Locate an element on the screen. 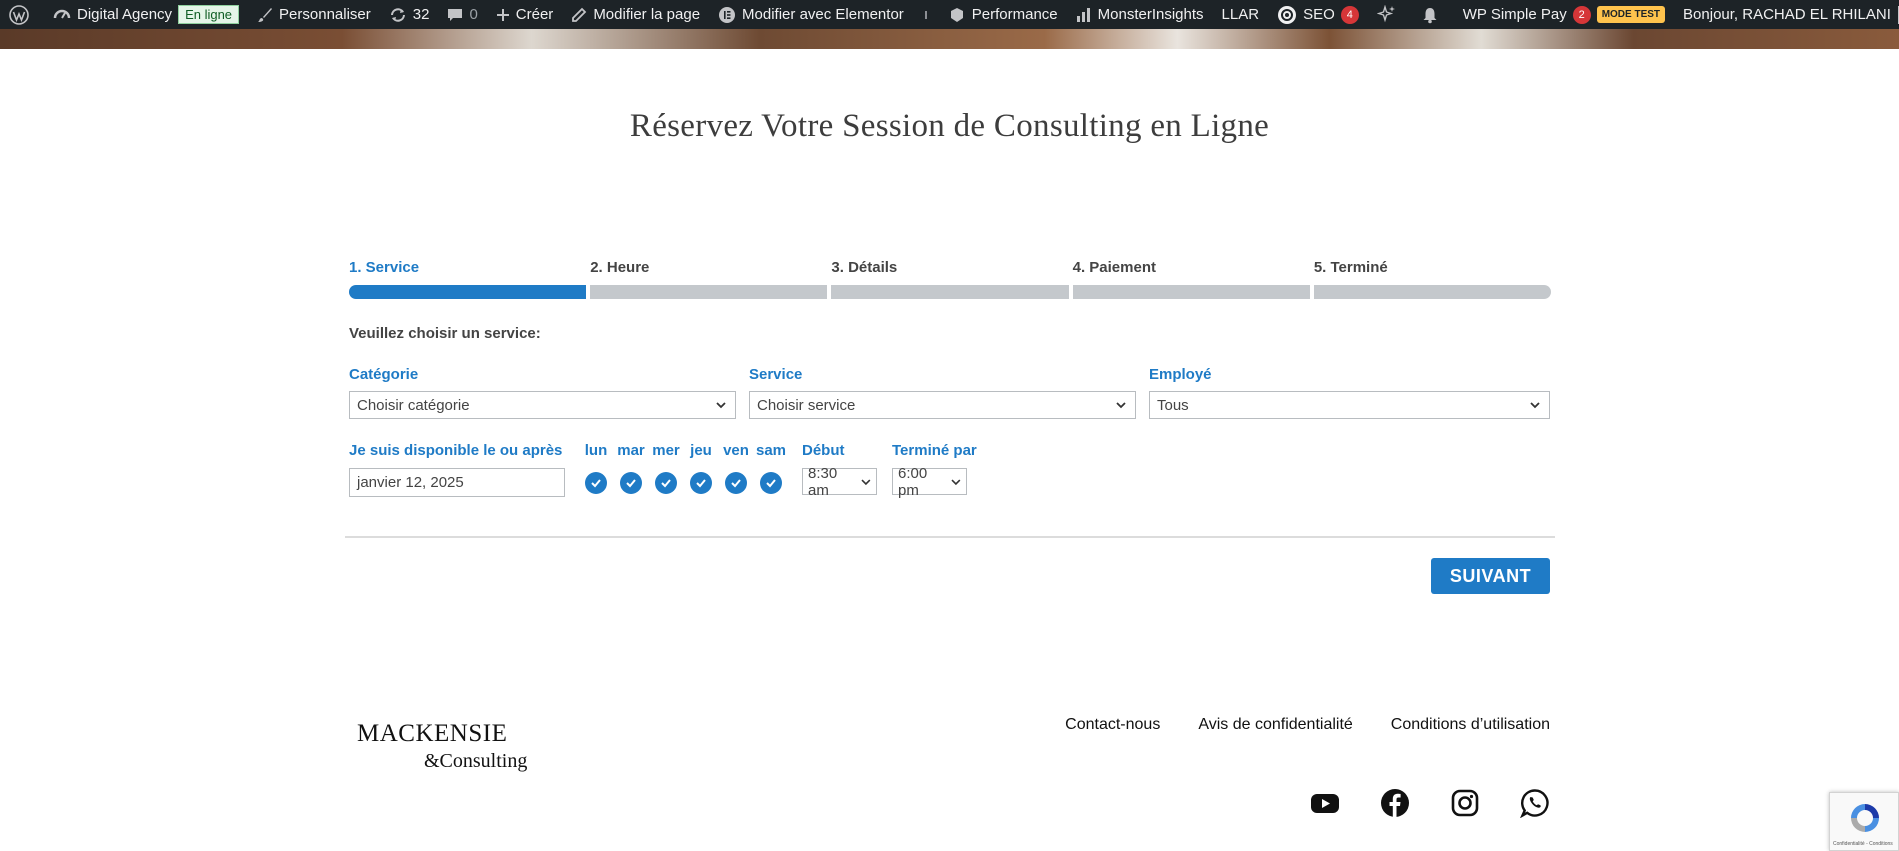 The image size is (1899, 851). date-input: janvier 12, 2025 is located at coordinates (457, 482).